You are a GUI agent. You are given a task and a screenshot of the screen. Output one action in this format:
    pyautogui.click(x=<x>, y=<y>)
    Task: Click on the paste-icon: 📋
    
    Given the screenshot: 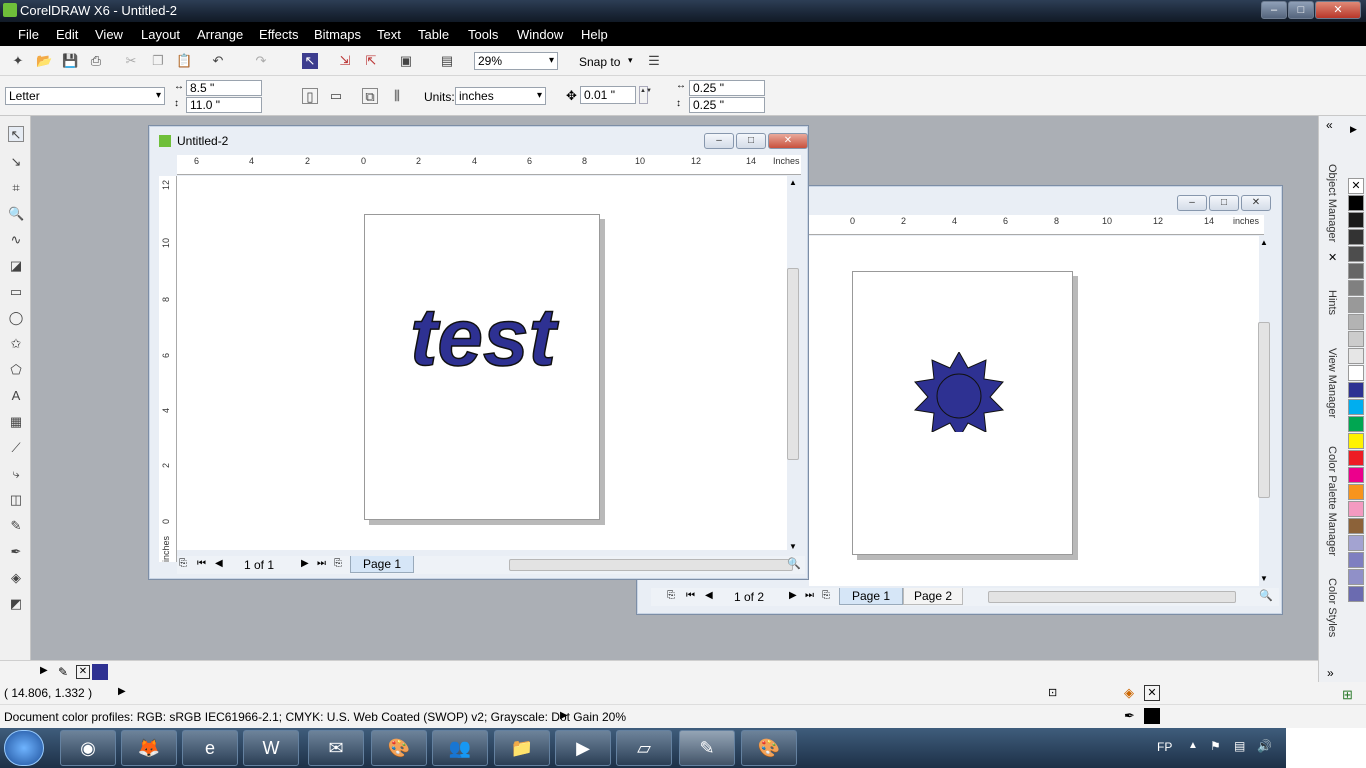 What is the action you would take?
    pyautogui.click(x=184, y=61)
    